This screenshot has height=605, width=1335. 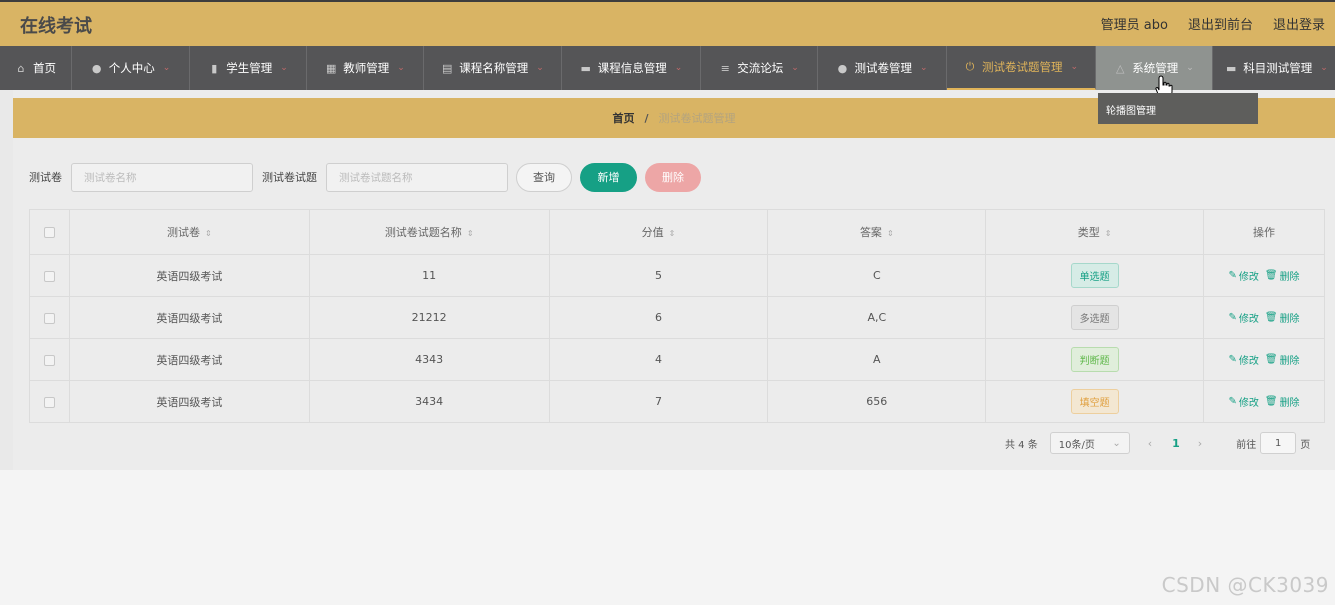 I want to click on cell-score: 7, so click(x=658, y=401).